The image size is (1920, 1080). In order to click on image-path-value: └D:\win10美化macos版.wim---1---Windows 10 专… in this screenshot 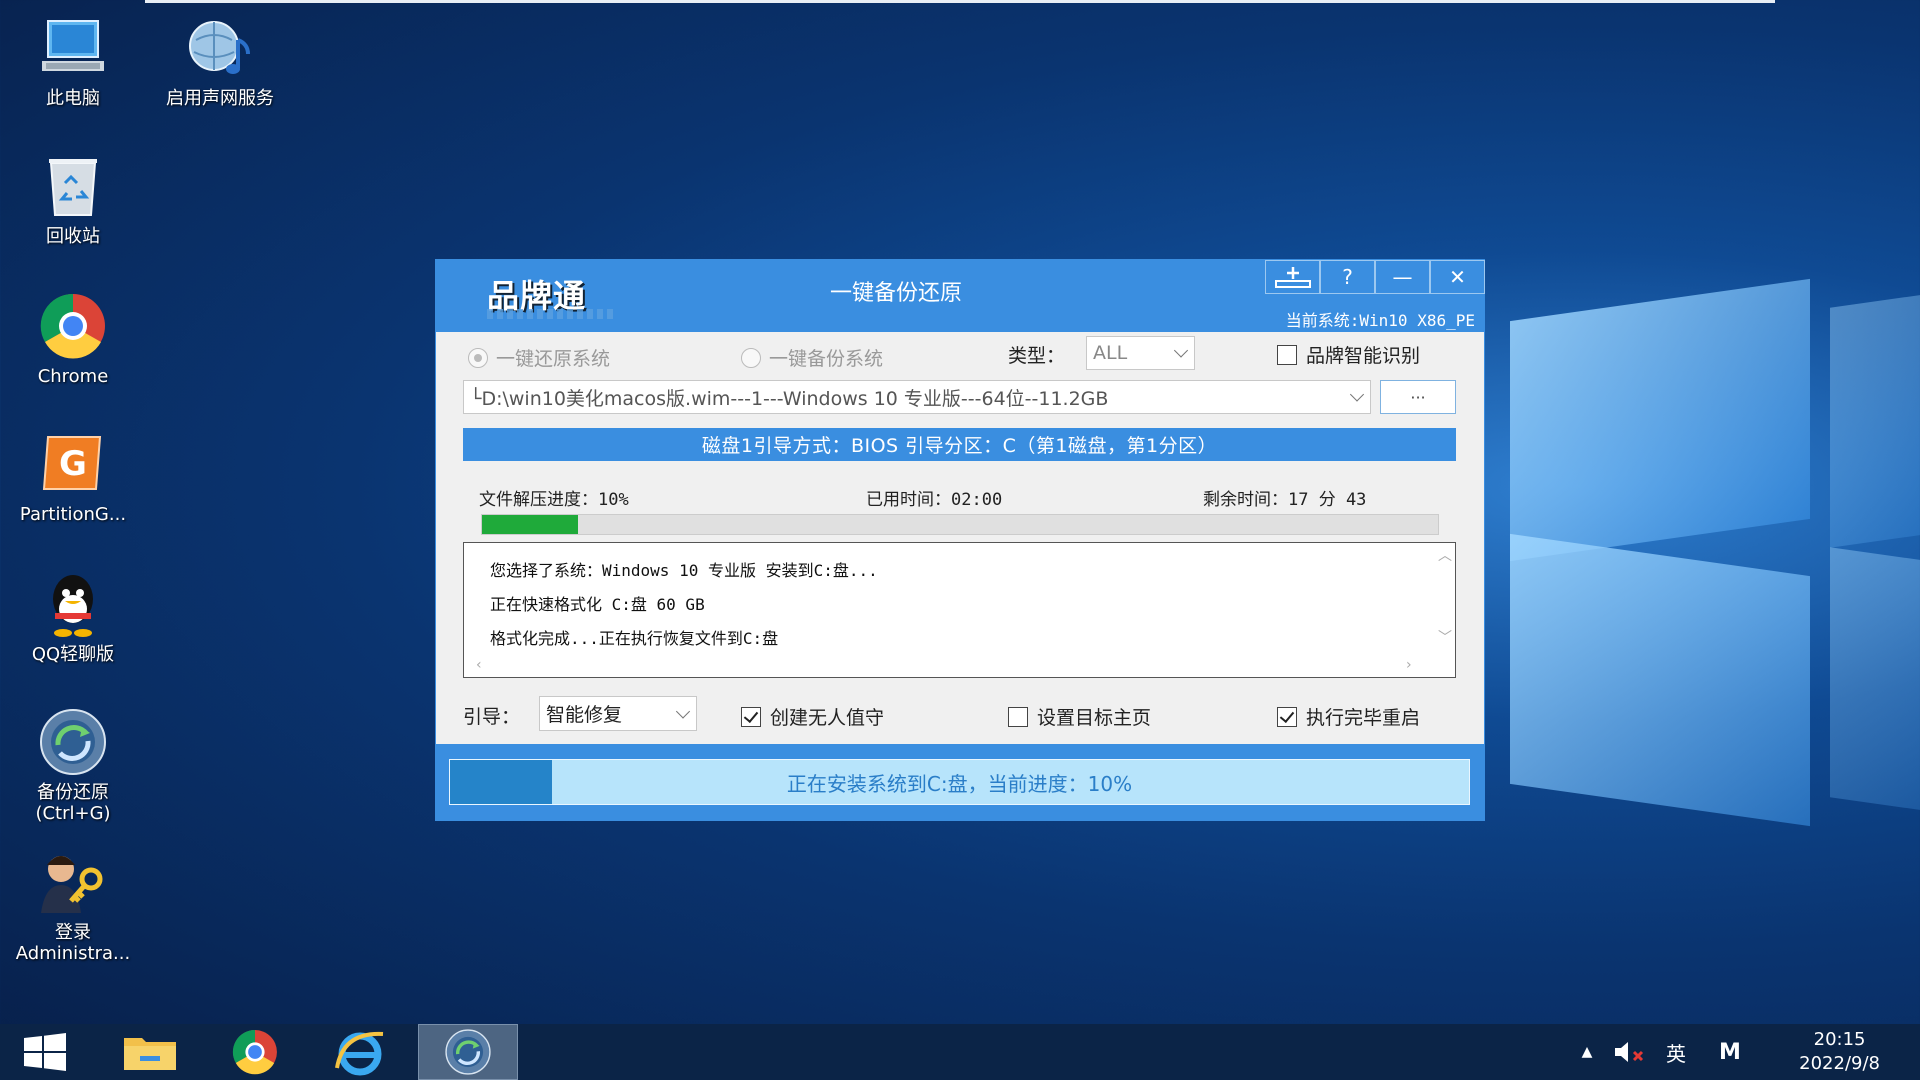, I will do `click(789, 398)`.